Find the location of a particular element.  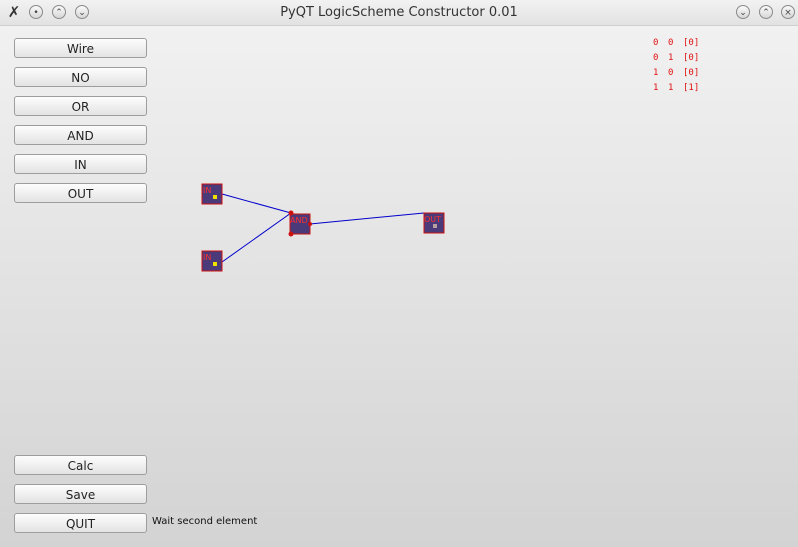

element-label: OUT is located at coordinates (432, 219).